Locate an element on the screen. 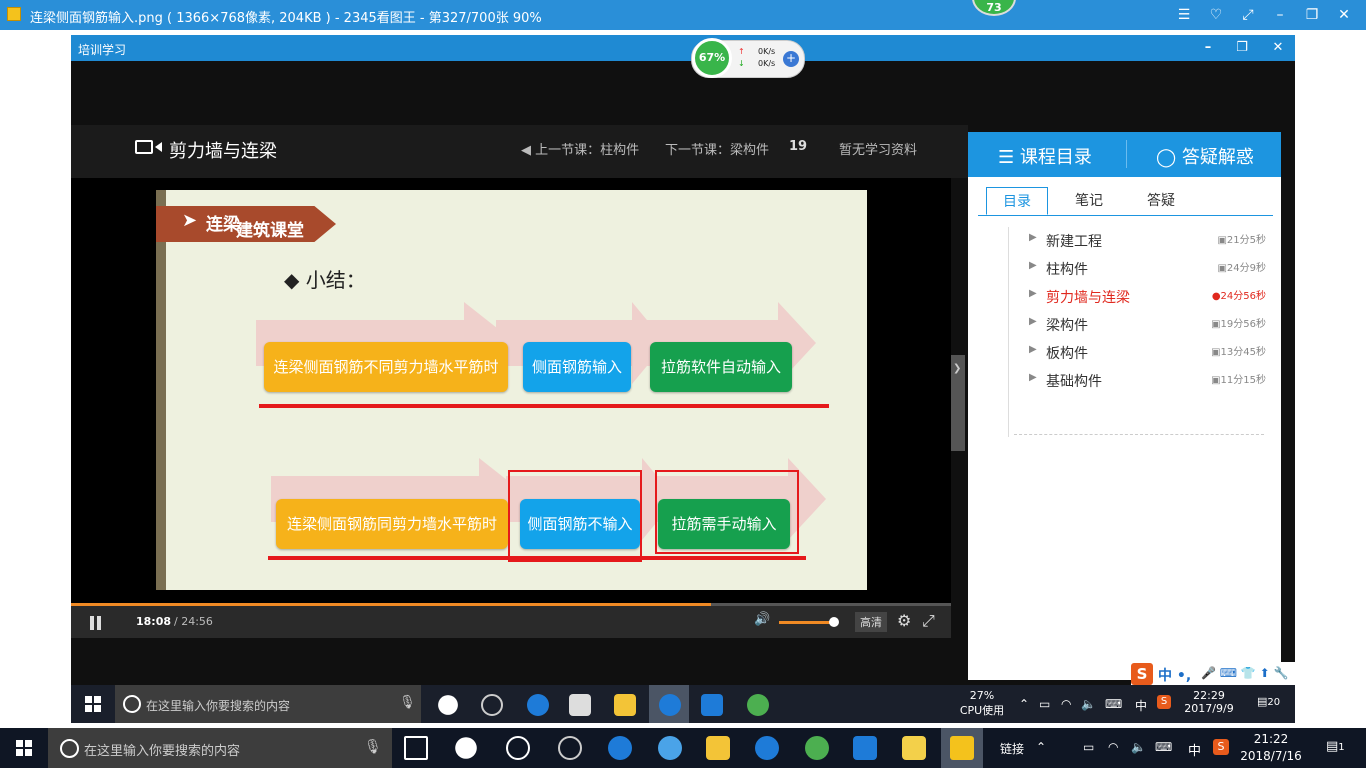 The image size is (1366, 768). menu-icon: ☰ is located at coordinates (1184, 15).